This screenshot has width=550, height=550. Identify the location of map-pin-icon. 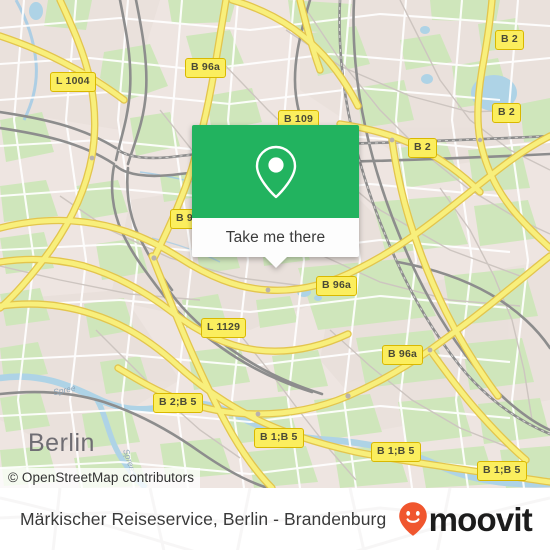
(275, 171).